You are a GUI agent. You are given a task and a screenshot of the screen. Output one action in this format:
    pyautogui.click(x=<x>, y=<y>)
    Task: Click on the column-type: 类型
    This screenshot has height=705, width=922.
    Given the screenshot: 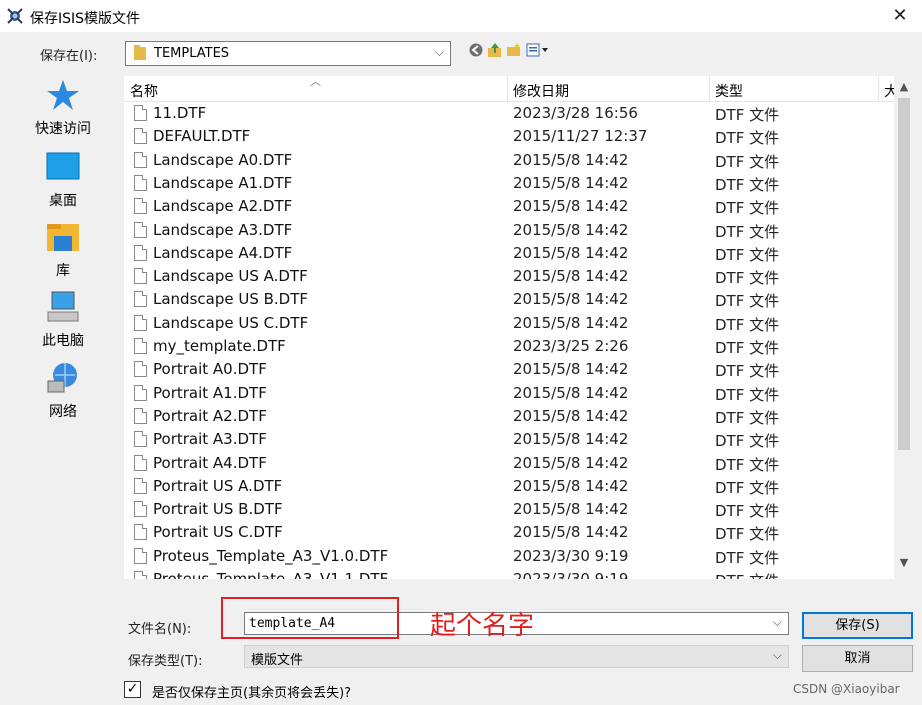 What is the action you would take?
    pyautogui.click(x=729, y=91)
    